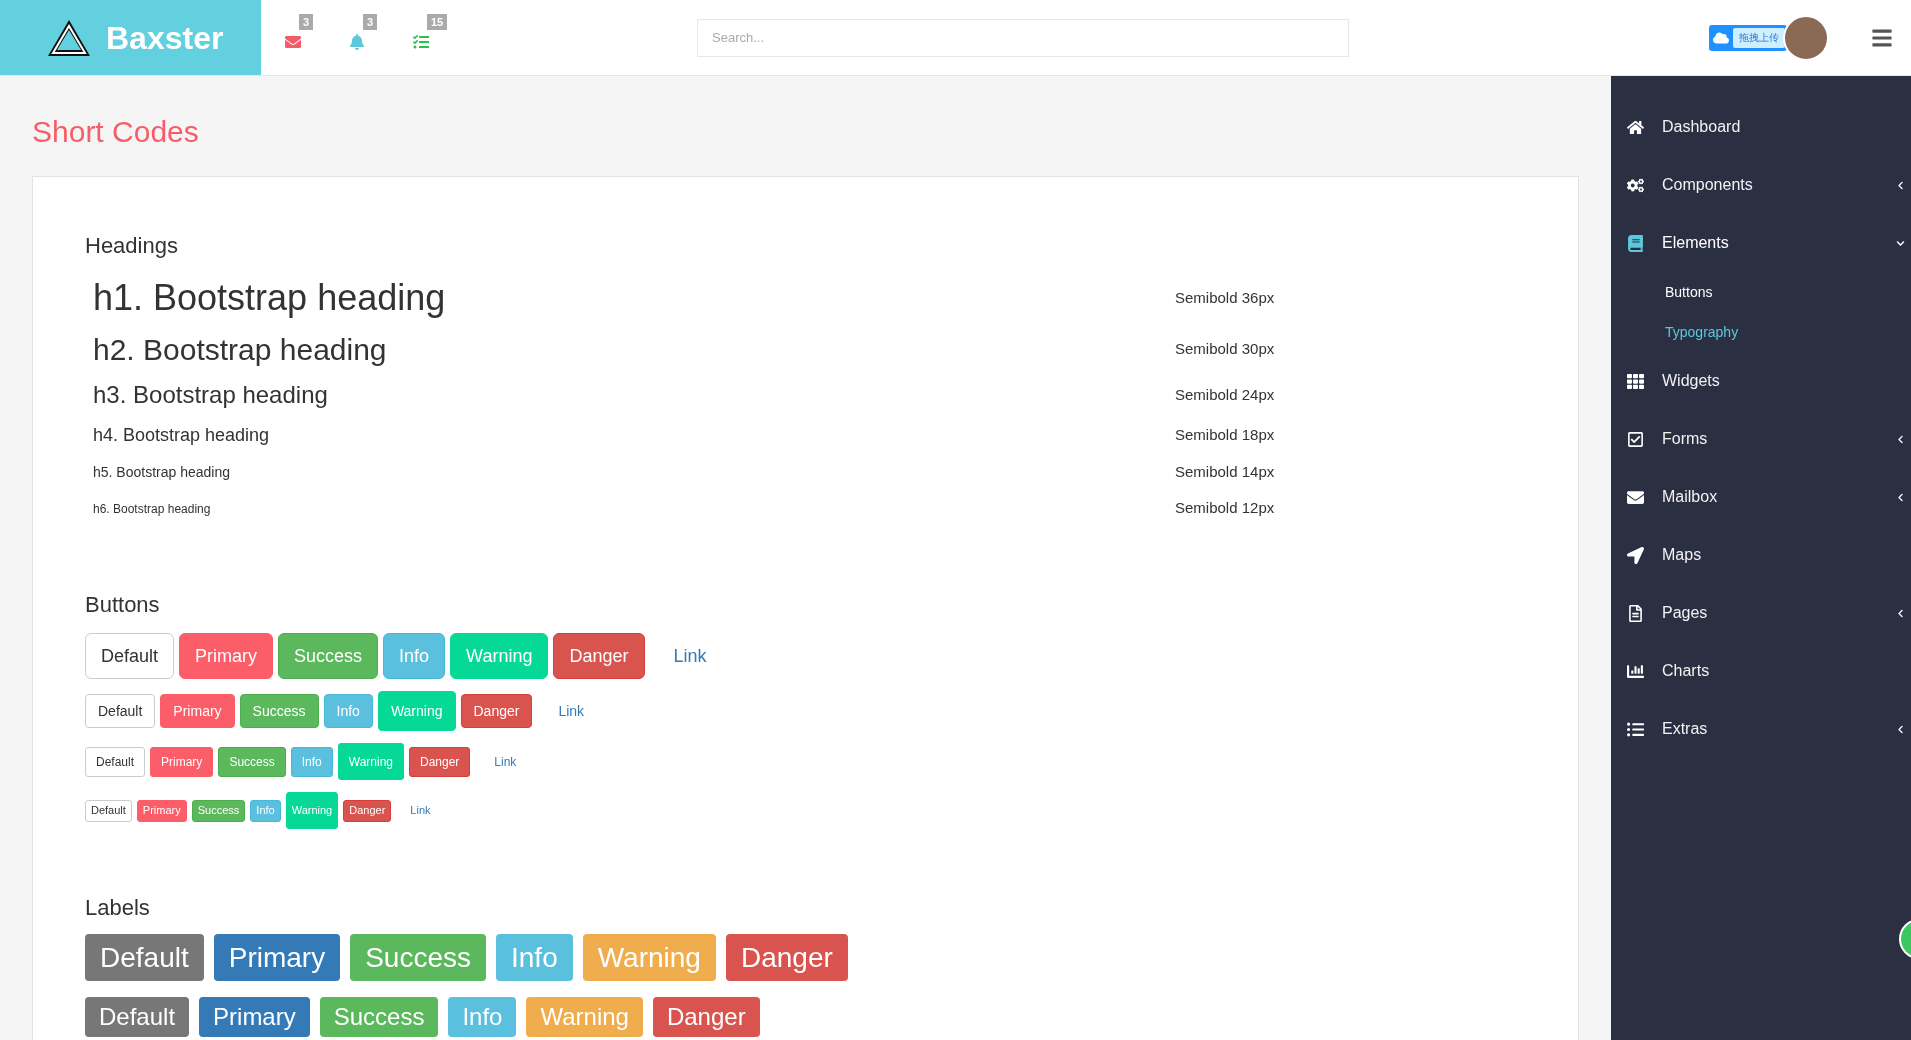  I want to click on submenu-item: Typography, so click(1761, 332).